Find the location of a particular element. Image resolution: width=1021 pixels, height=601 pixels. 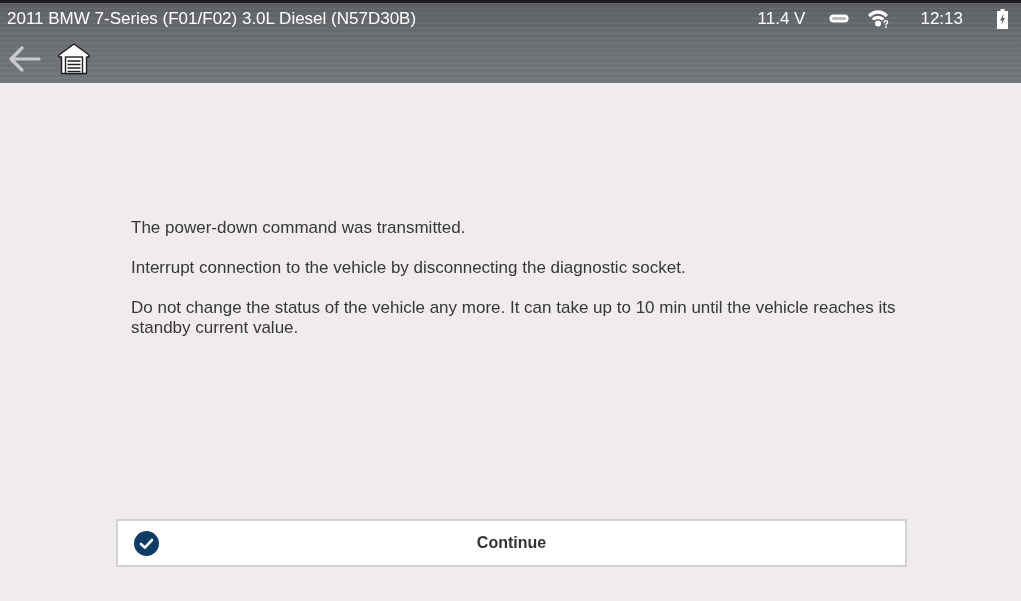

wifi-icon is located at coordinates (879, 18).